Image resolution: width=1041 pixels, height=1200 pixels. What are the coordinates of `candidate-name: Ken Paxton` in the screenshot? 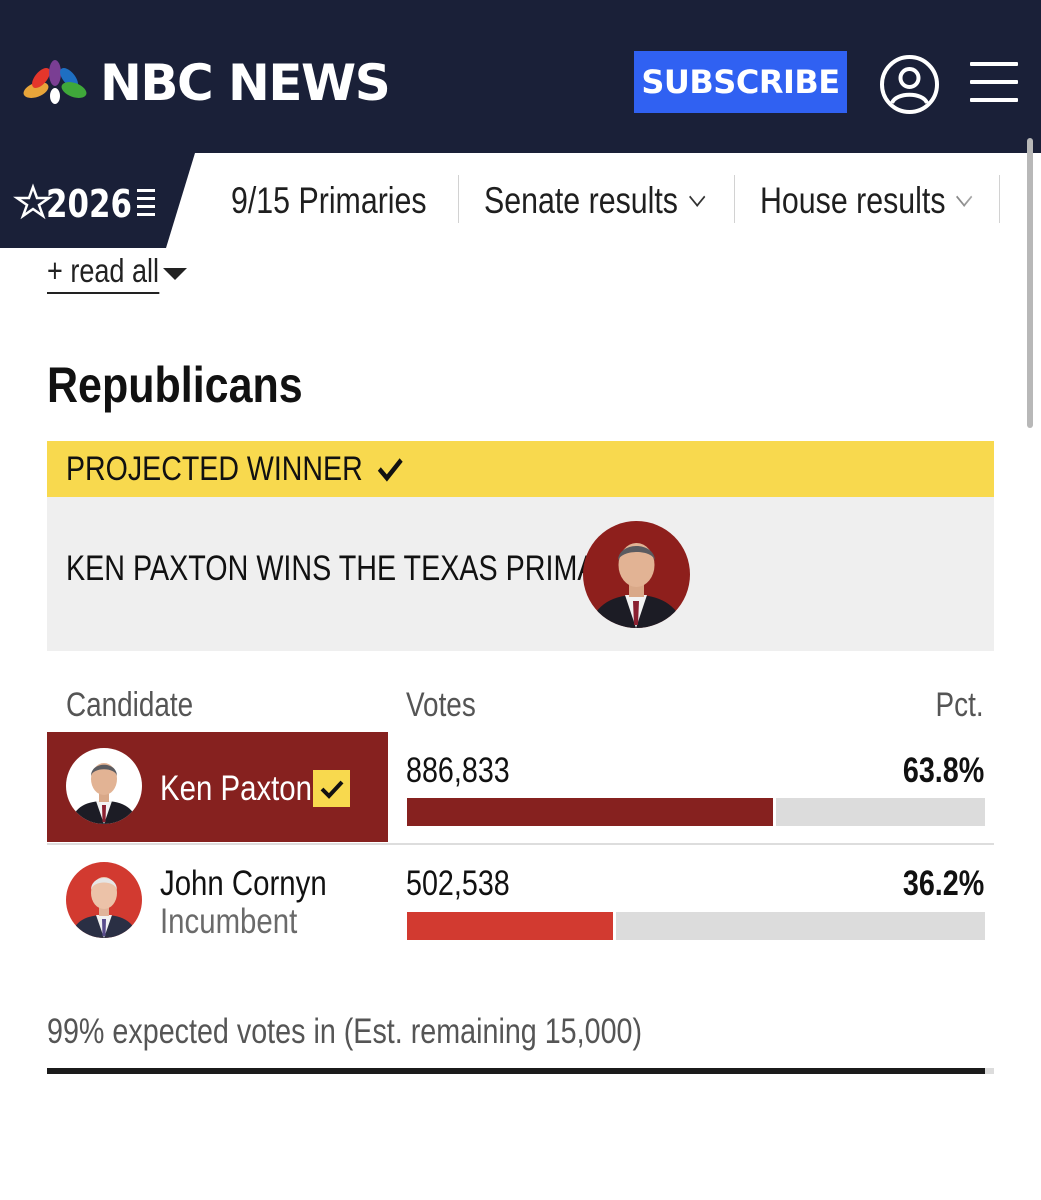 It's located at (236, 789).